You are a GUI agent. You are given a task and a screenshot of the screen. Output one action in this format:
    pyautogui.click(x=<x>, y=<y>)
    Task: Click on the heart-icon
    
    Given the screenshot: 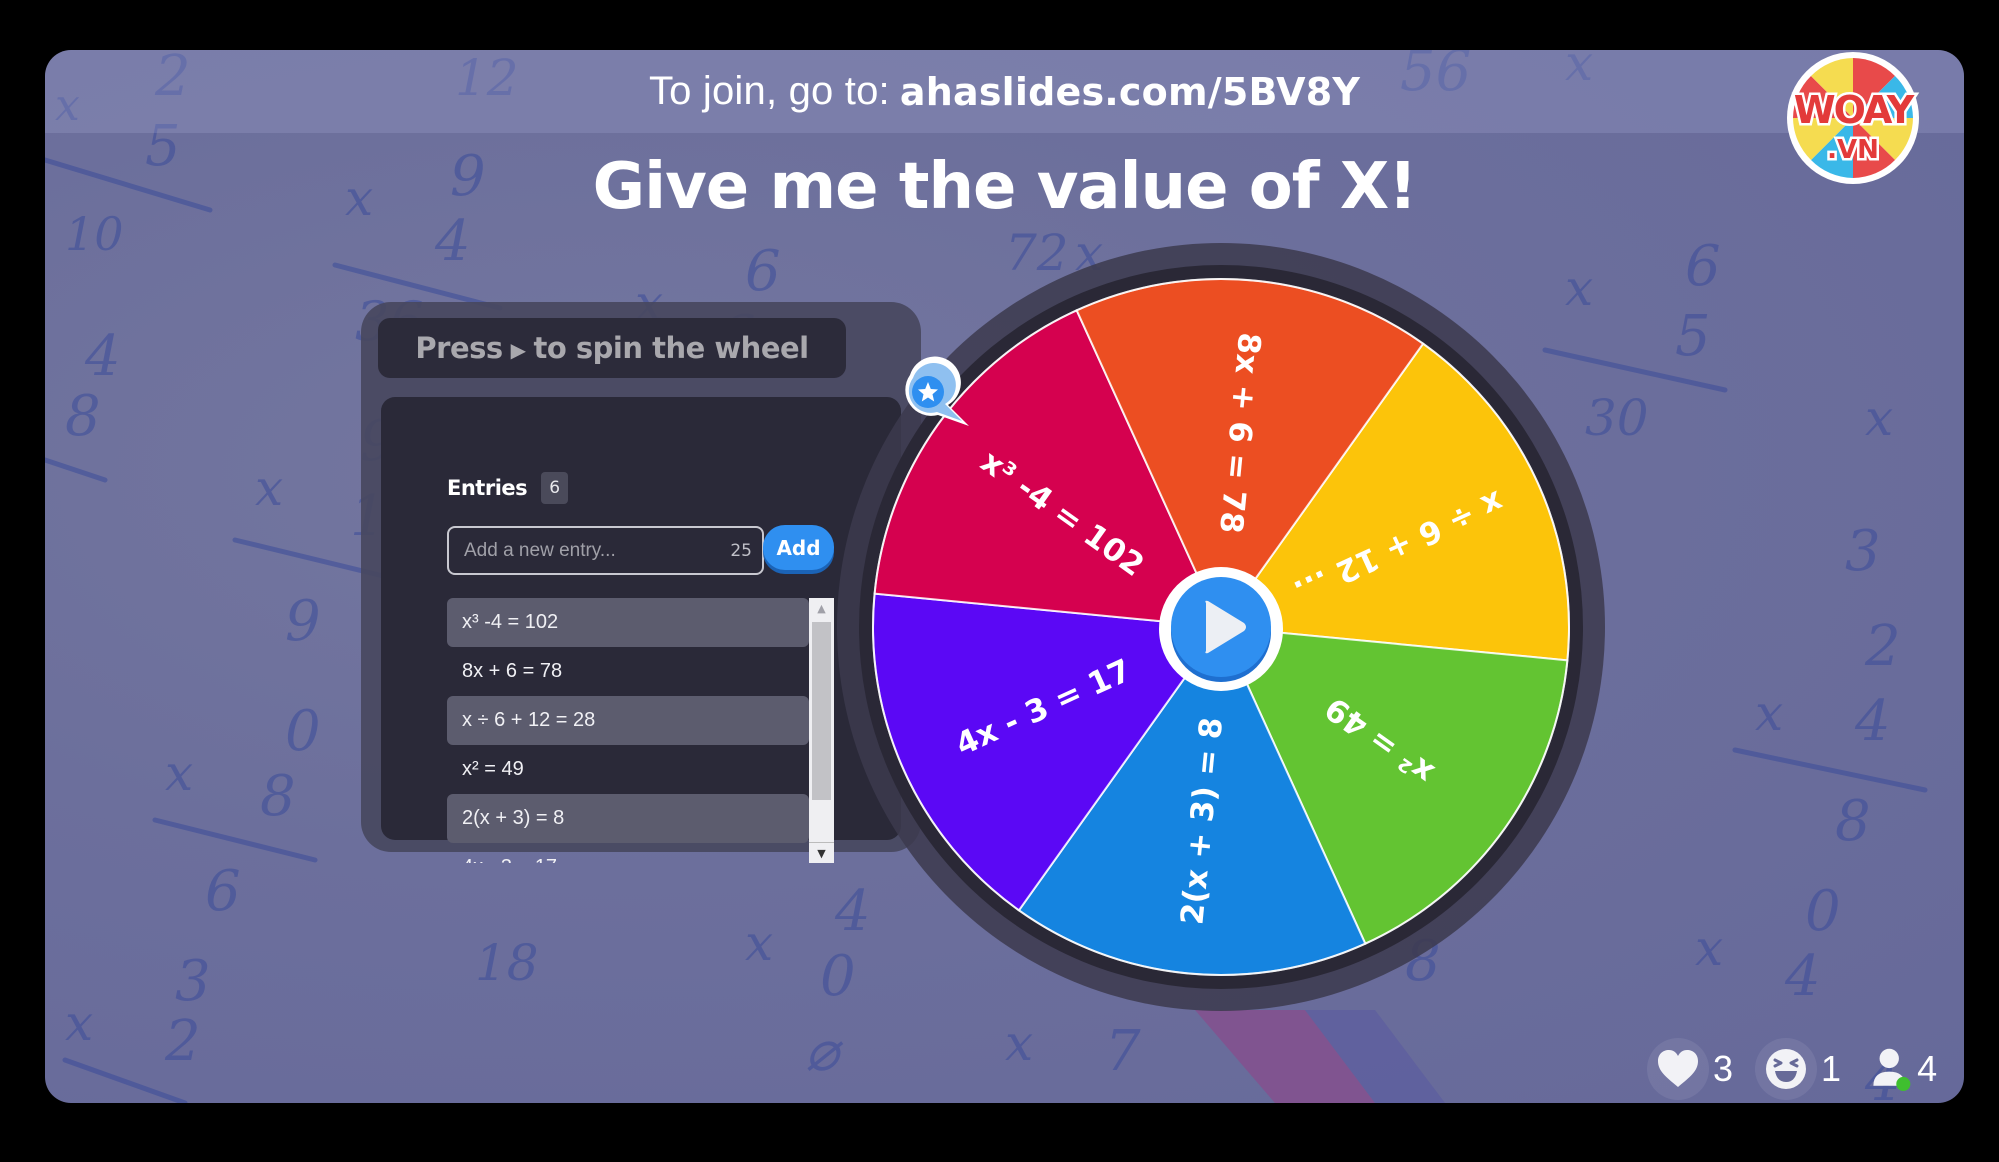 What is the action you would take?
    pyautogui.click(x=1678, y=1068)
    